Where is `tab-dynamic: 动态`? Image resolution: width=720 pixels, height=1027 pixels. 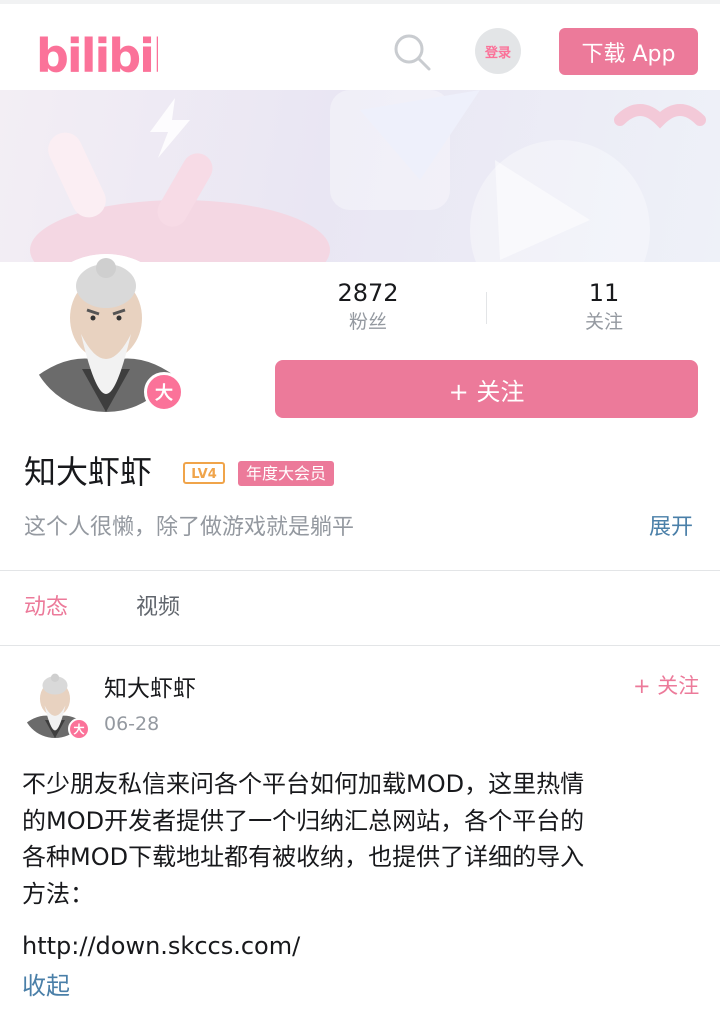
tab-dynamic: 动态 is located at coordinates (46, 608).